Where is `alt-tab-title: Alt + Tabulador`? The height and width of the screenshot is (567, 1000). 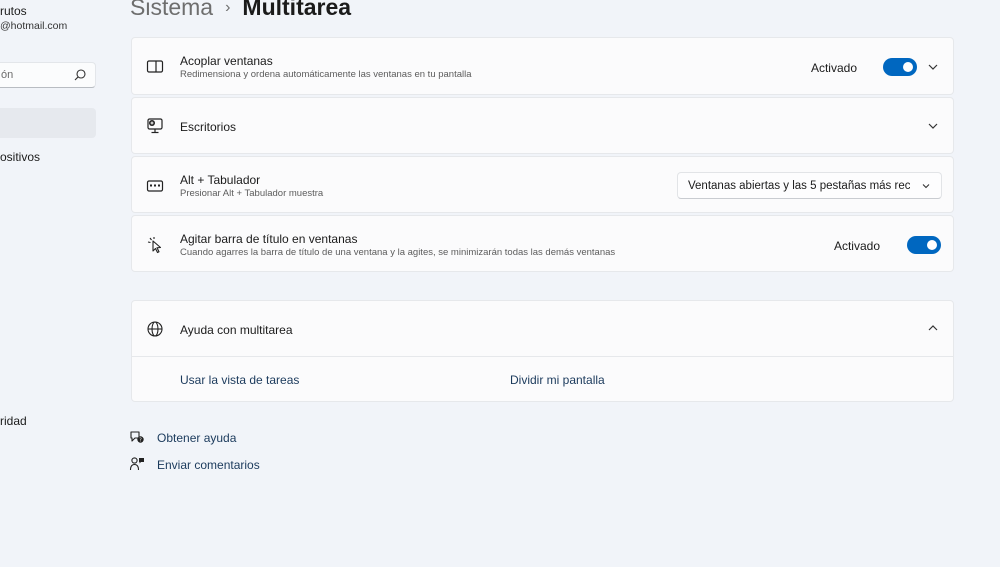
alt-tab-title: Alt + Tabulador is located at coordinates (220, 180).